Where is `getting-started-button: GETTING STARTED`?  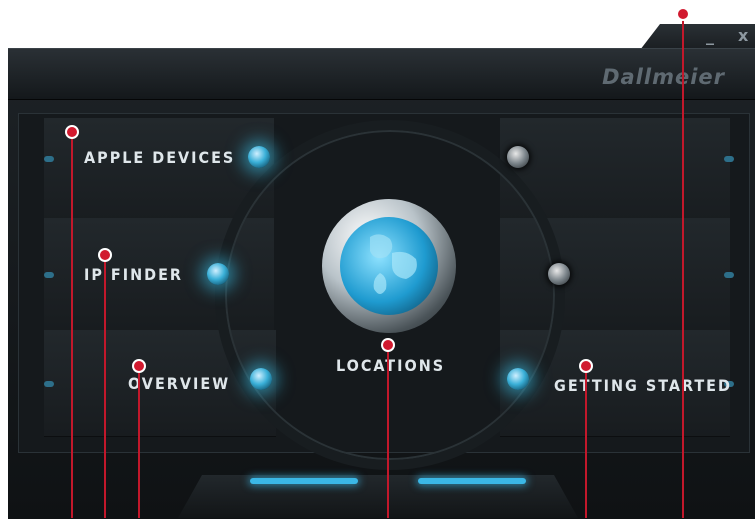 getting-started-button: GETTING STARTED is located at coordinates (643, 385).